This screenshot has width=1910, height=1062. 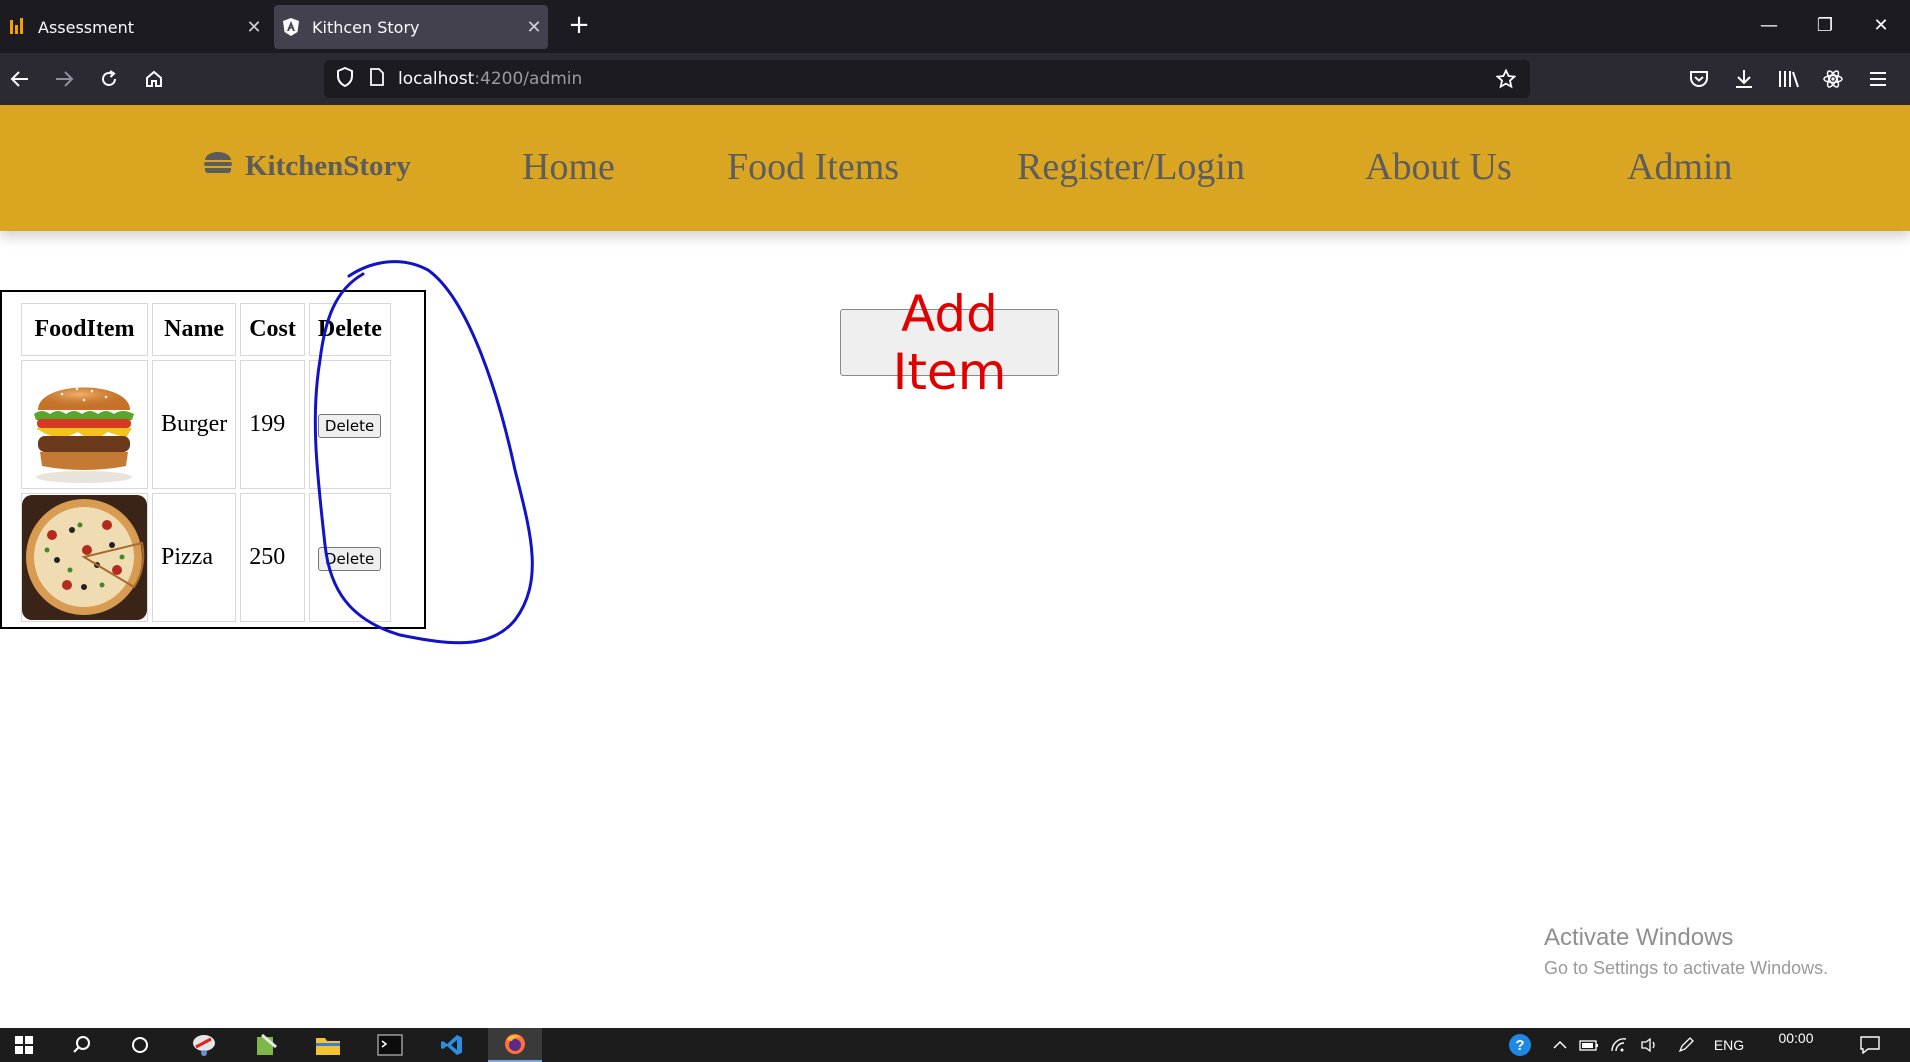 What do you see at coordinates (17, 27) in the screenshot?
I see `assessment-favicon-icon` at bounding box center [17, 27].